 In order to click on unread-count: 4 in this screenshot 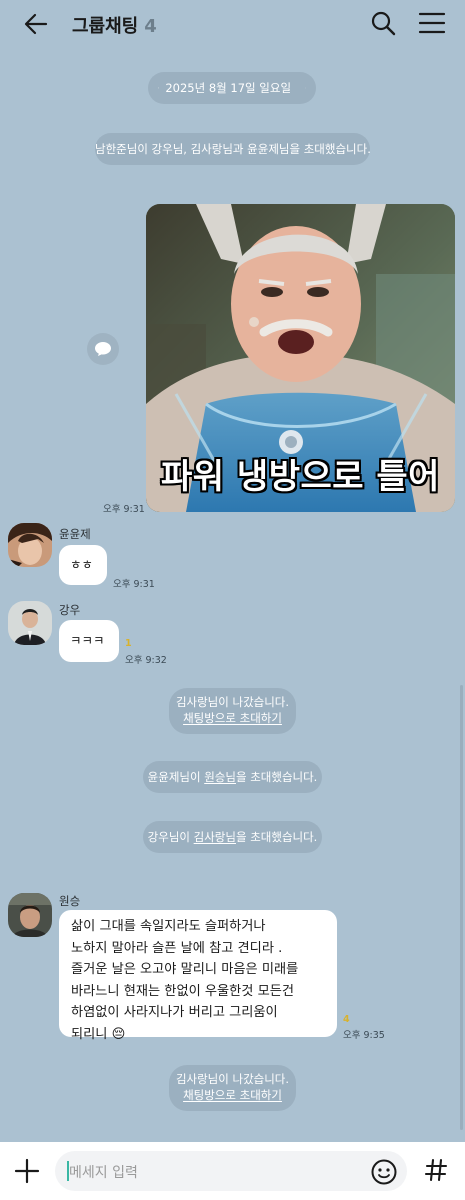, I will do `click(346, 1019)`.